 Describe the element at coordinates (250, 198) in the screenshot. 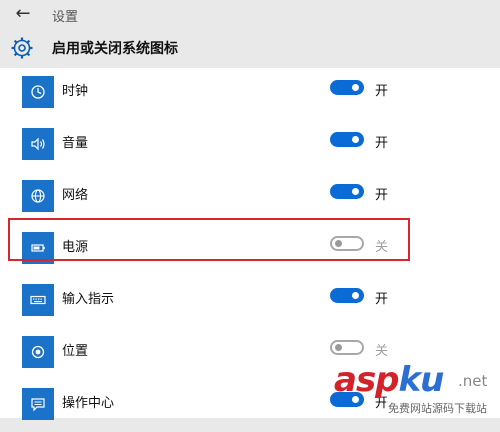

I see `row-network: 网络 开` at that location.